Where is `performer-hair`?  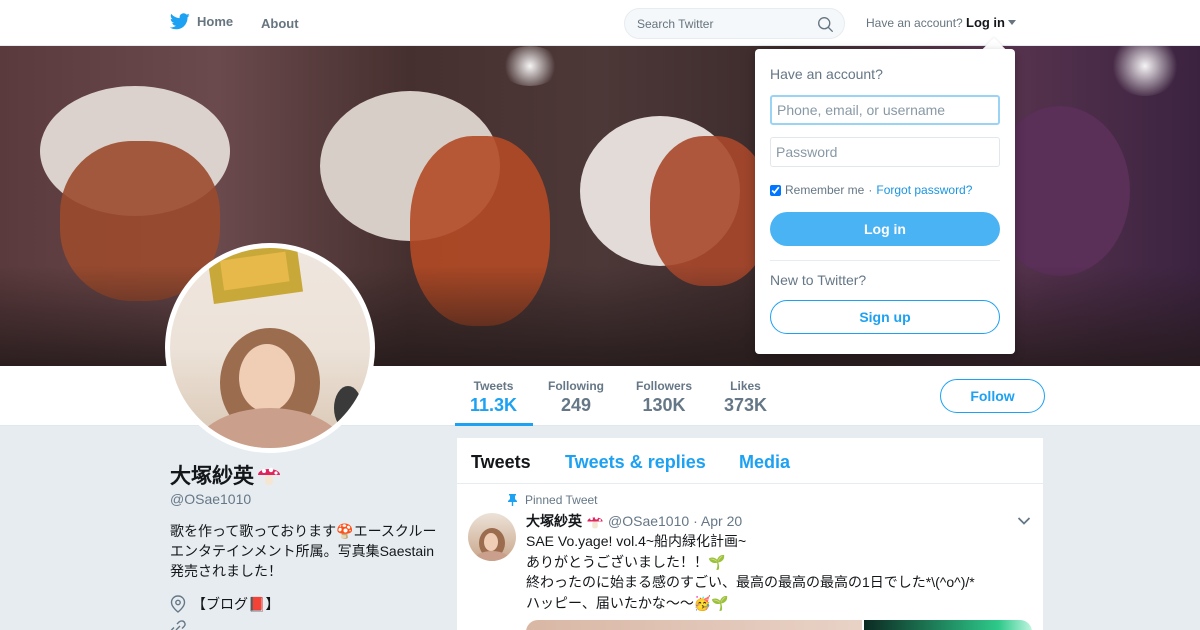 performer-hair is located at coordinates (710, 211).